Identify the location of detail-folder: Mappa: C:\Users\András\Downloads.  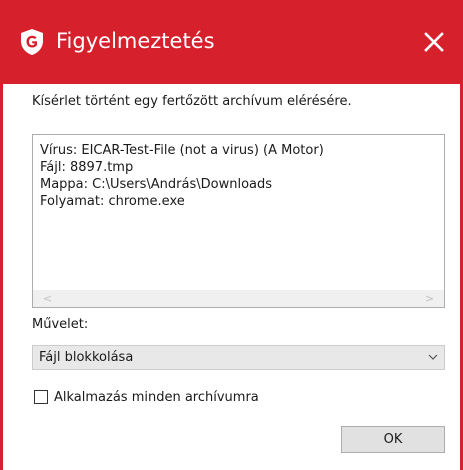
(156, 184).